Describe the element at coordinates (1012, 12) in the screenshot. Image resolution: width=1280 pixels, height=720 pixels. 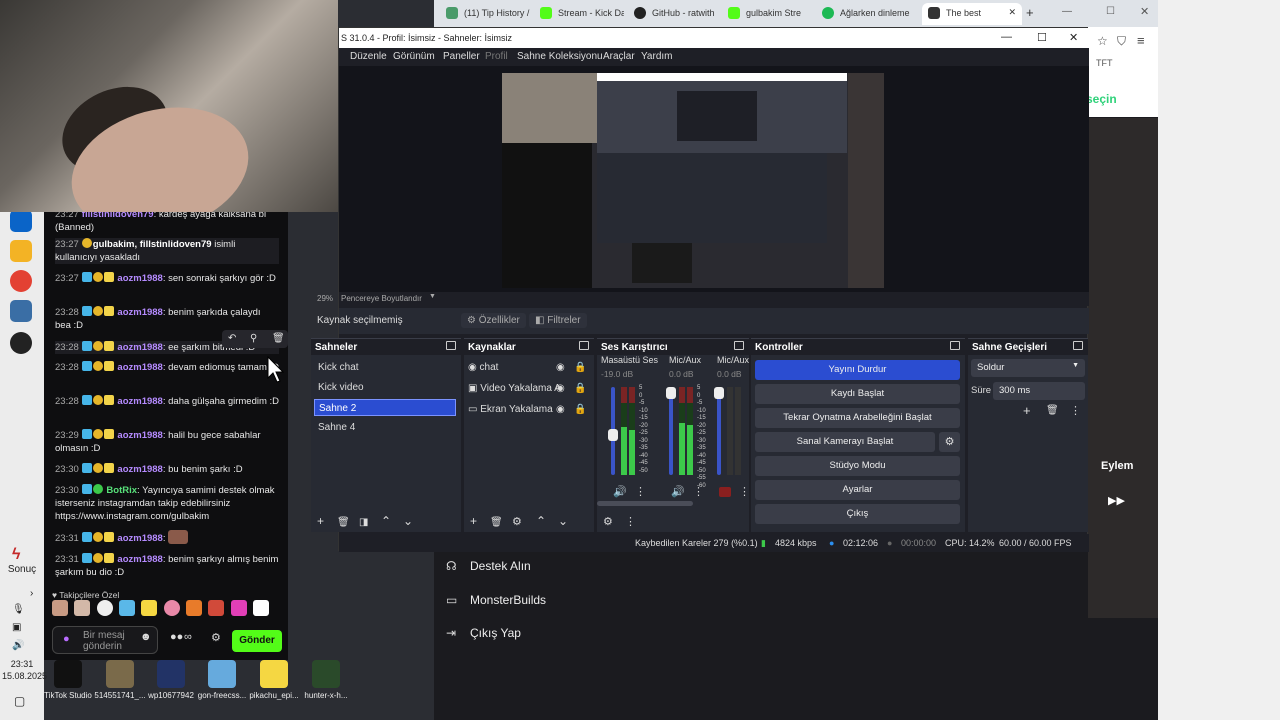
I see `close-tab-icon: ✕` at that location.